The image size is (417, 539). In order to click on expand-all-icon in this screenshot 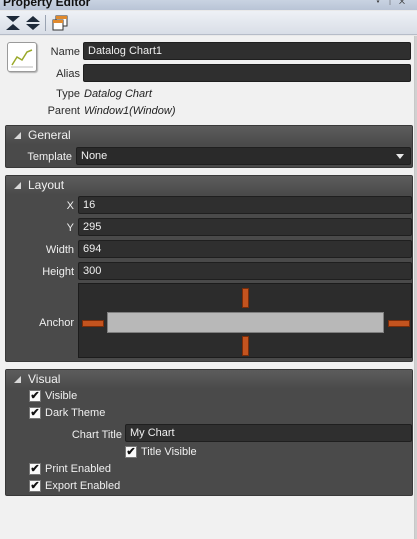, I will do `click(33, 23)`.